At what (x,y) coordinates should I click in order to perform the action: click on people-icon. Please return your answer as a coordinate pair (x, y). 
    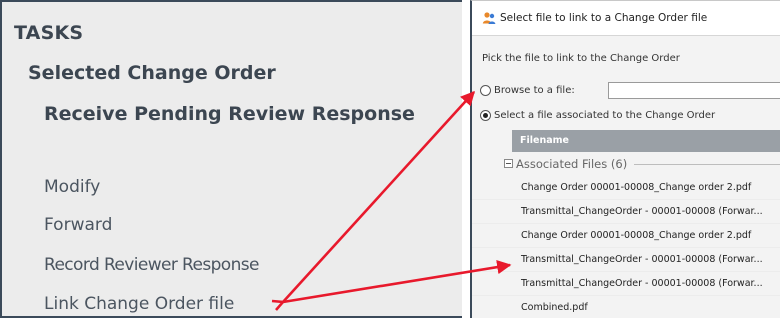
    Looking at the image, I should click on (489, 18).